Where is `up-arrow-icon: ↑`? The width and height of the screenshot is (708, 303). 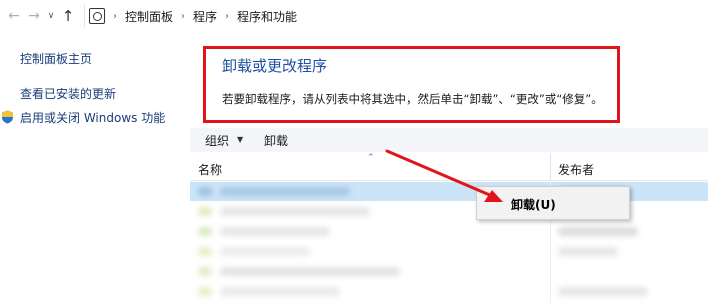 up-arrow-icon: ↑ is located at coordinates (68, 16).